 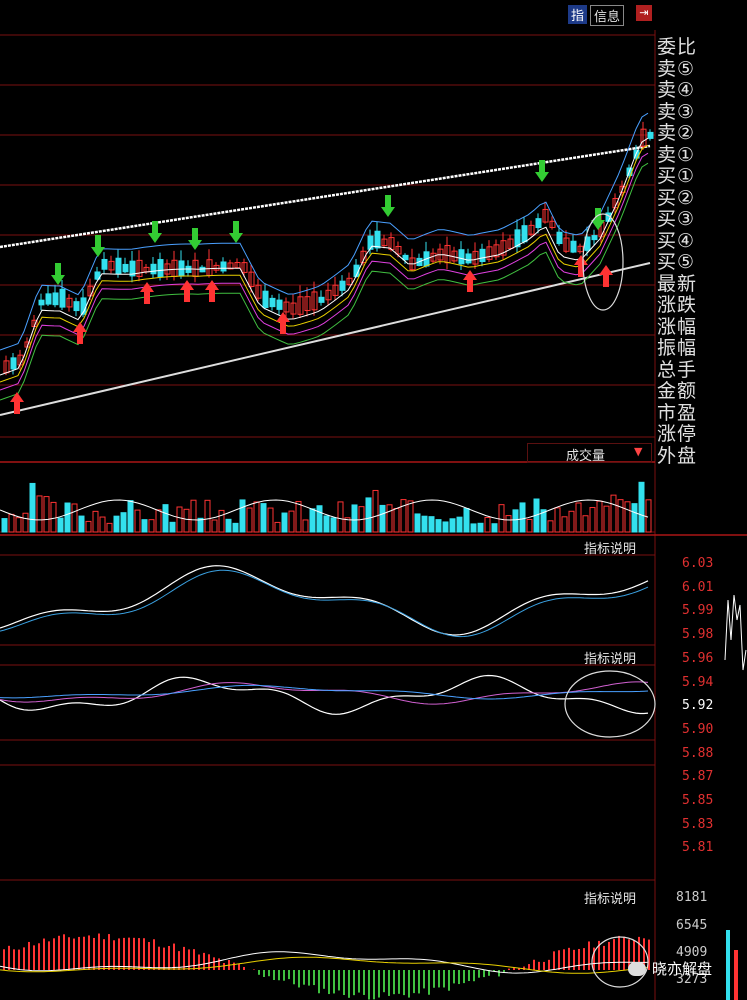 I want to click on volume-label-box: 成交量 ▼, so click(x=589, y=453).